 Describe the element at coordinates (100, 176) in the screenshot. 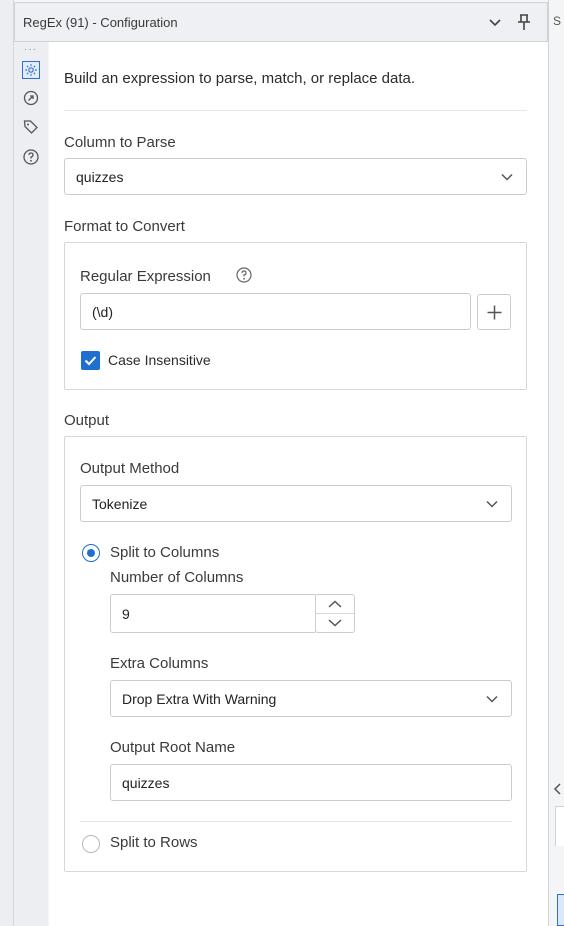

I see `column-to-parse-value: quizzes` at that location.